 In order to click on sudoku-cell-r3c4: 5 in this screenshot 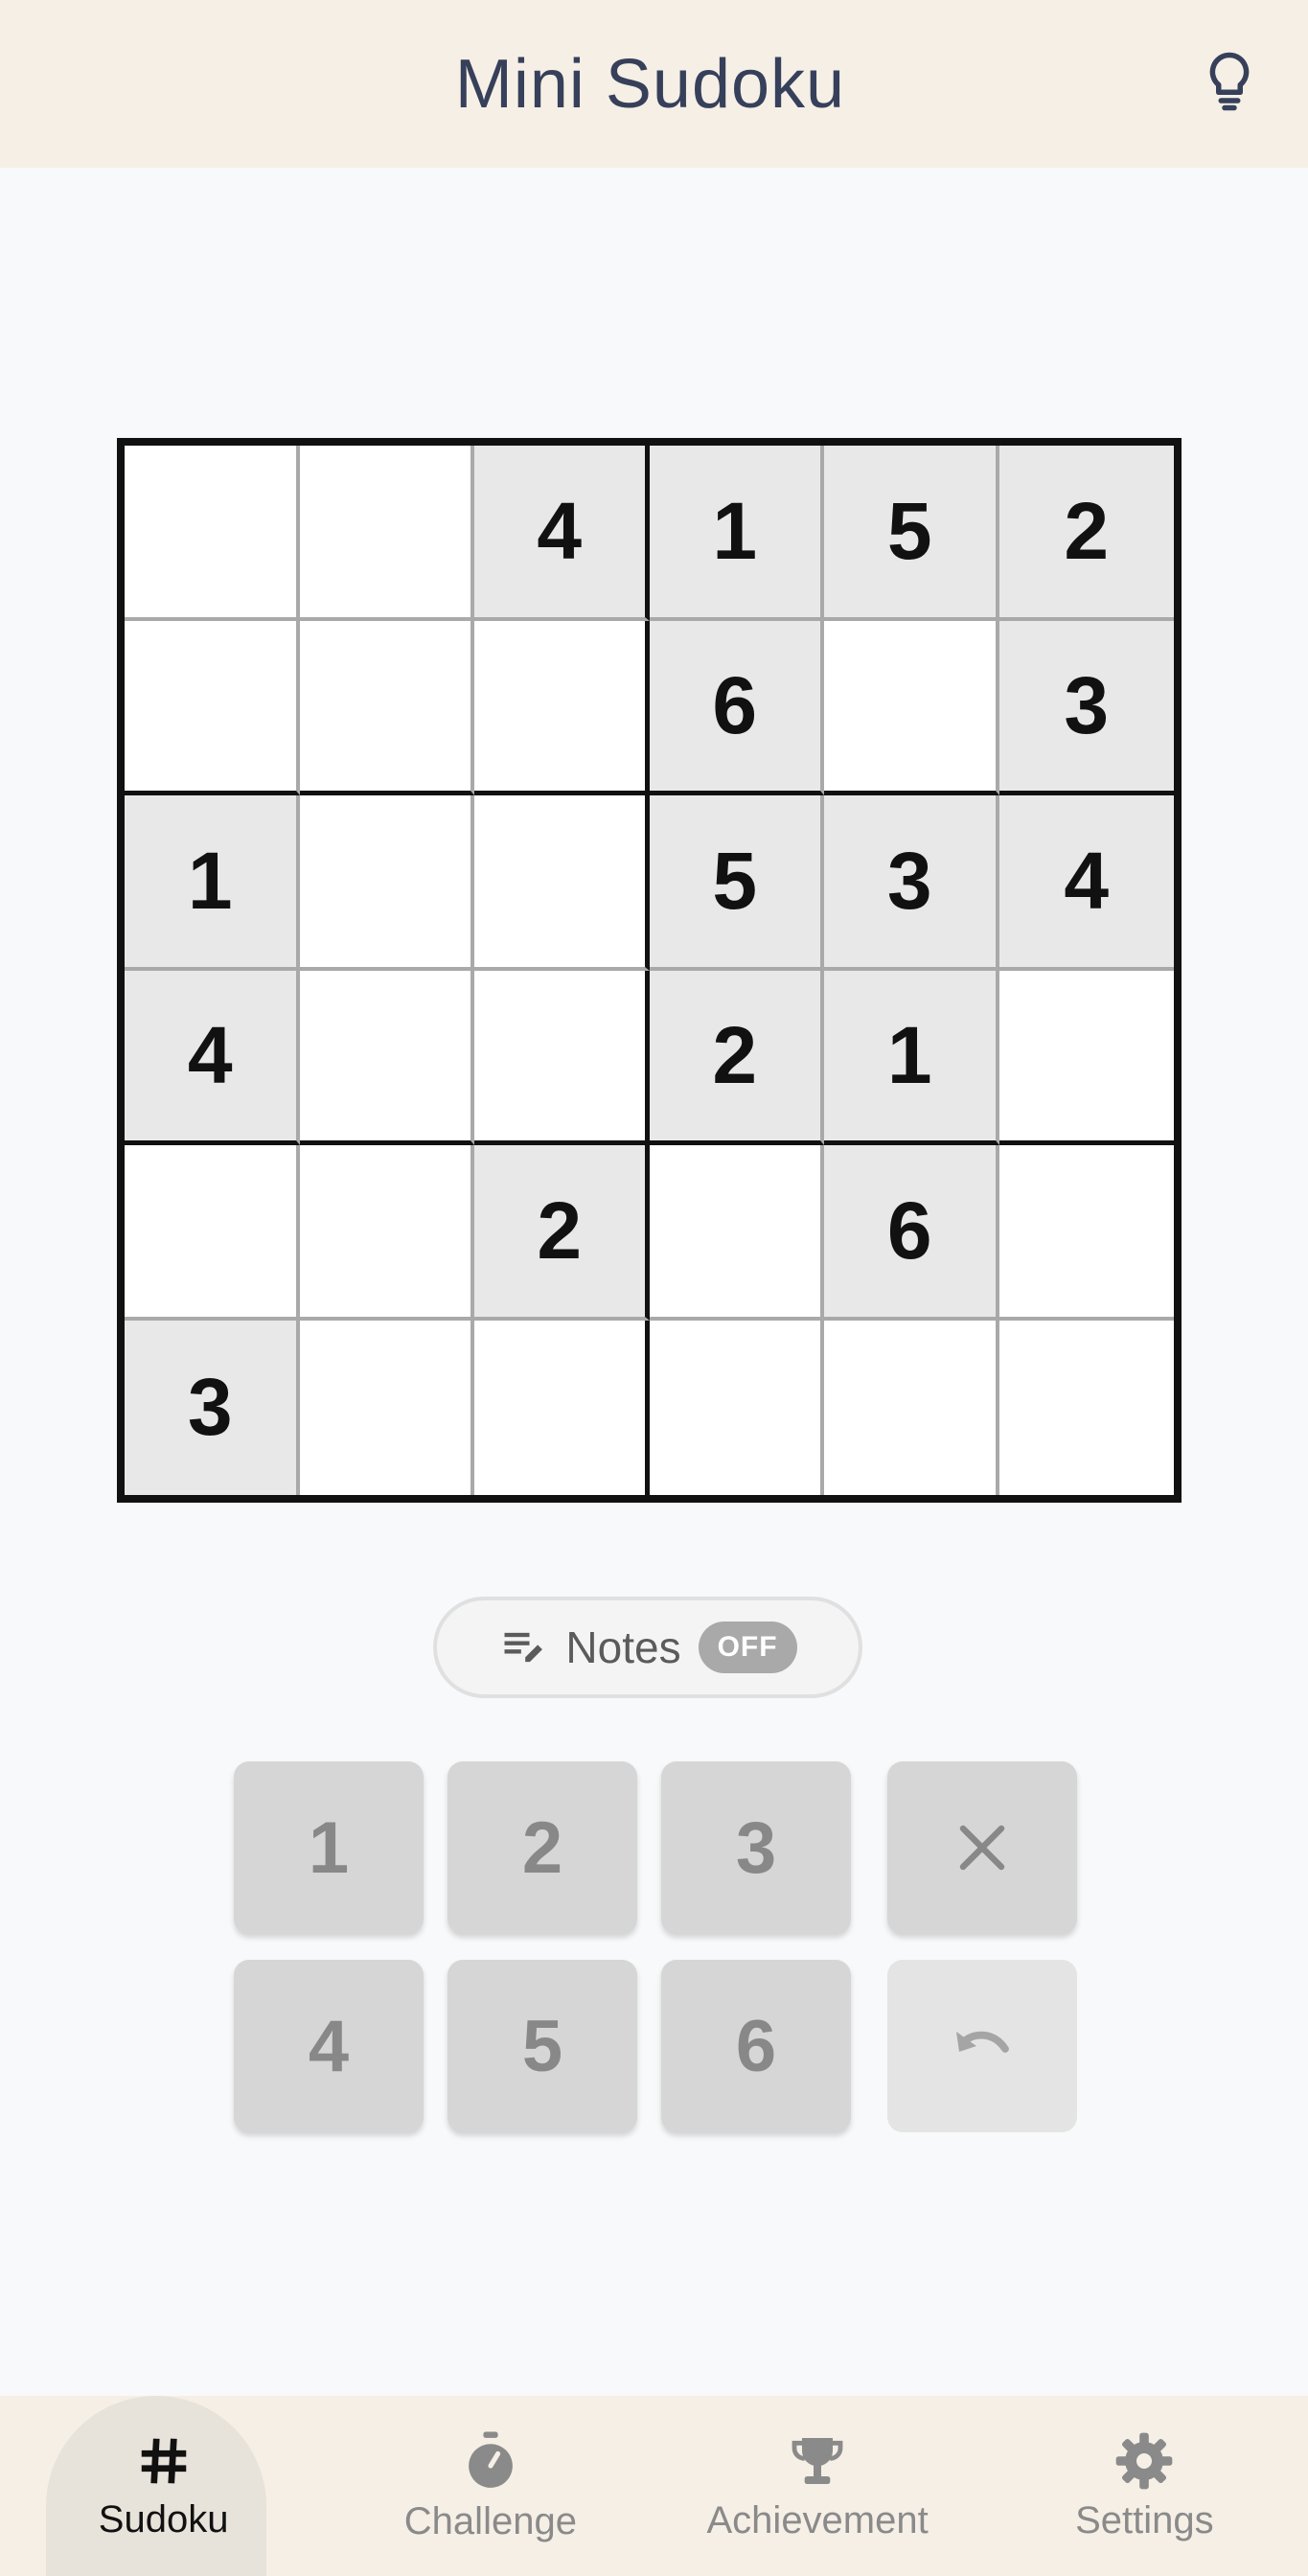, I will do `click(736, 883)`.